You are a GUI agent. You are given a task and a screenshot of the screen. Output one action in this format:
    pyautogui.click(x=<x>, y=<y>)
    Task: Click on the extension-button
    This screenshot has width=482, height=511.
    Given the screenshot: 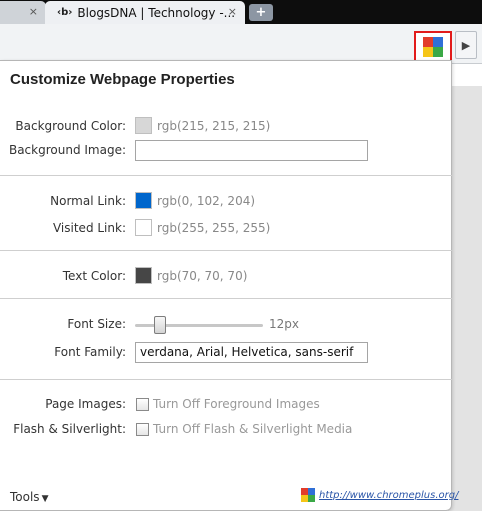 What is the action you would take?
    pyautogui.click(x=433, y=46)
    